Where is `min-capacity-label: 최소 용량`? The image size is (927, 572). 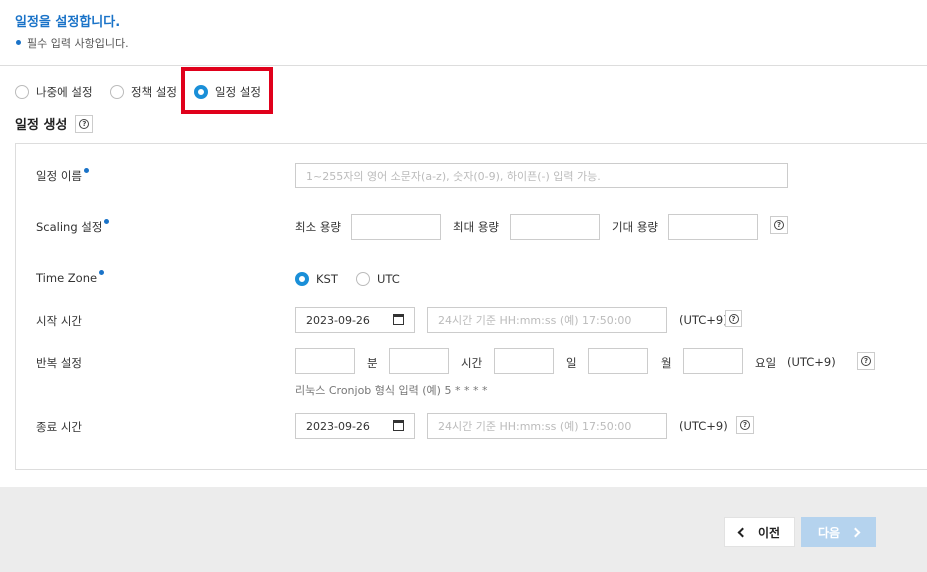
min-capacity-label: 최소 용량 is located at coordinates (318, 227).